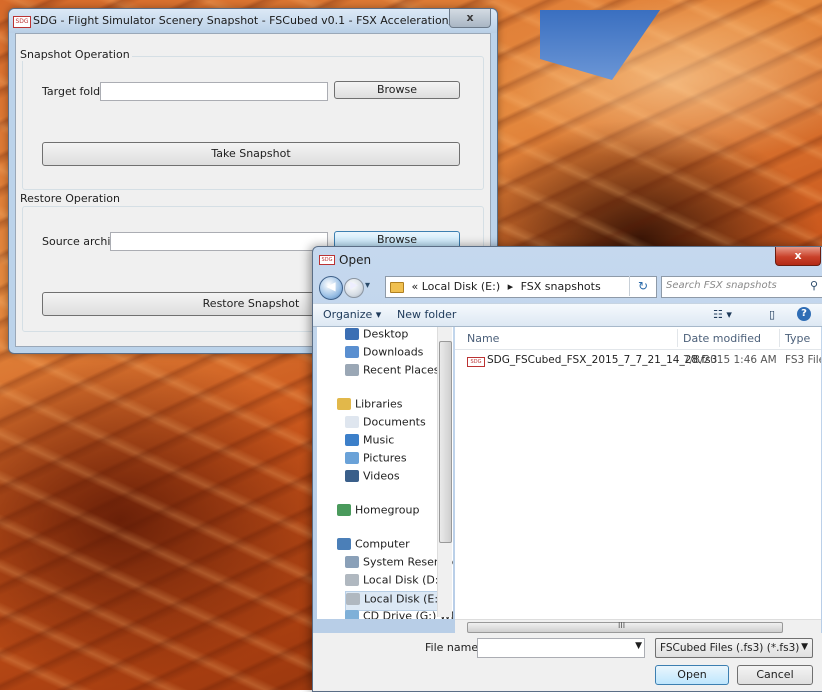 The width and height of the screenshot is (822, 692). Describe the element at coordinates (344, 404) in the screenshot. I see `libraries-icon` at that location.